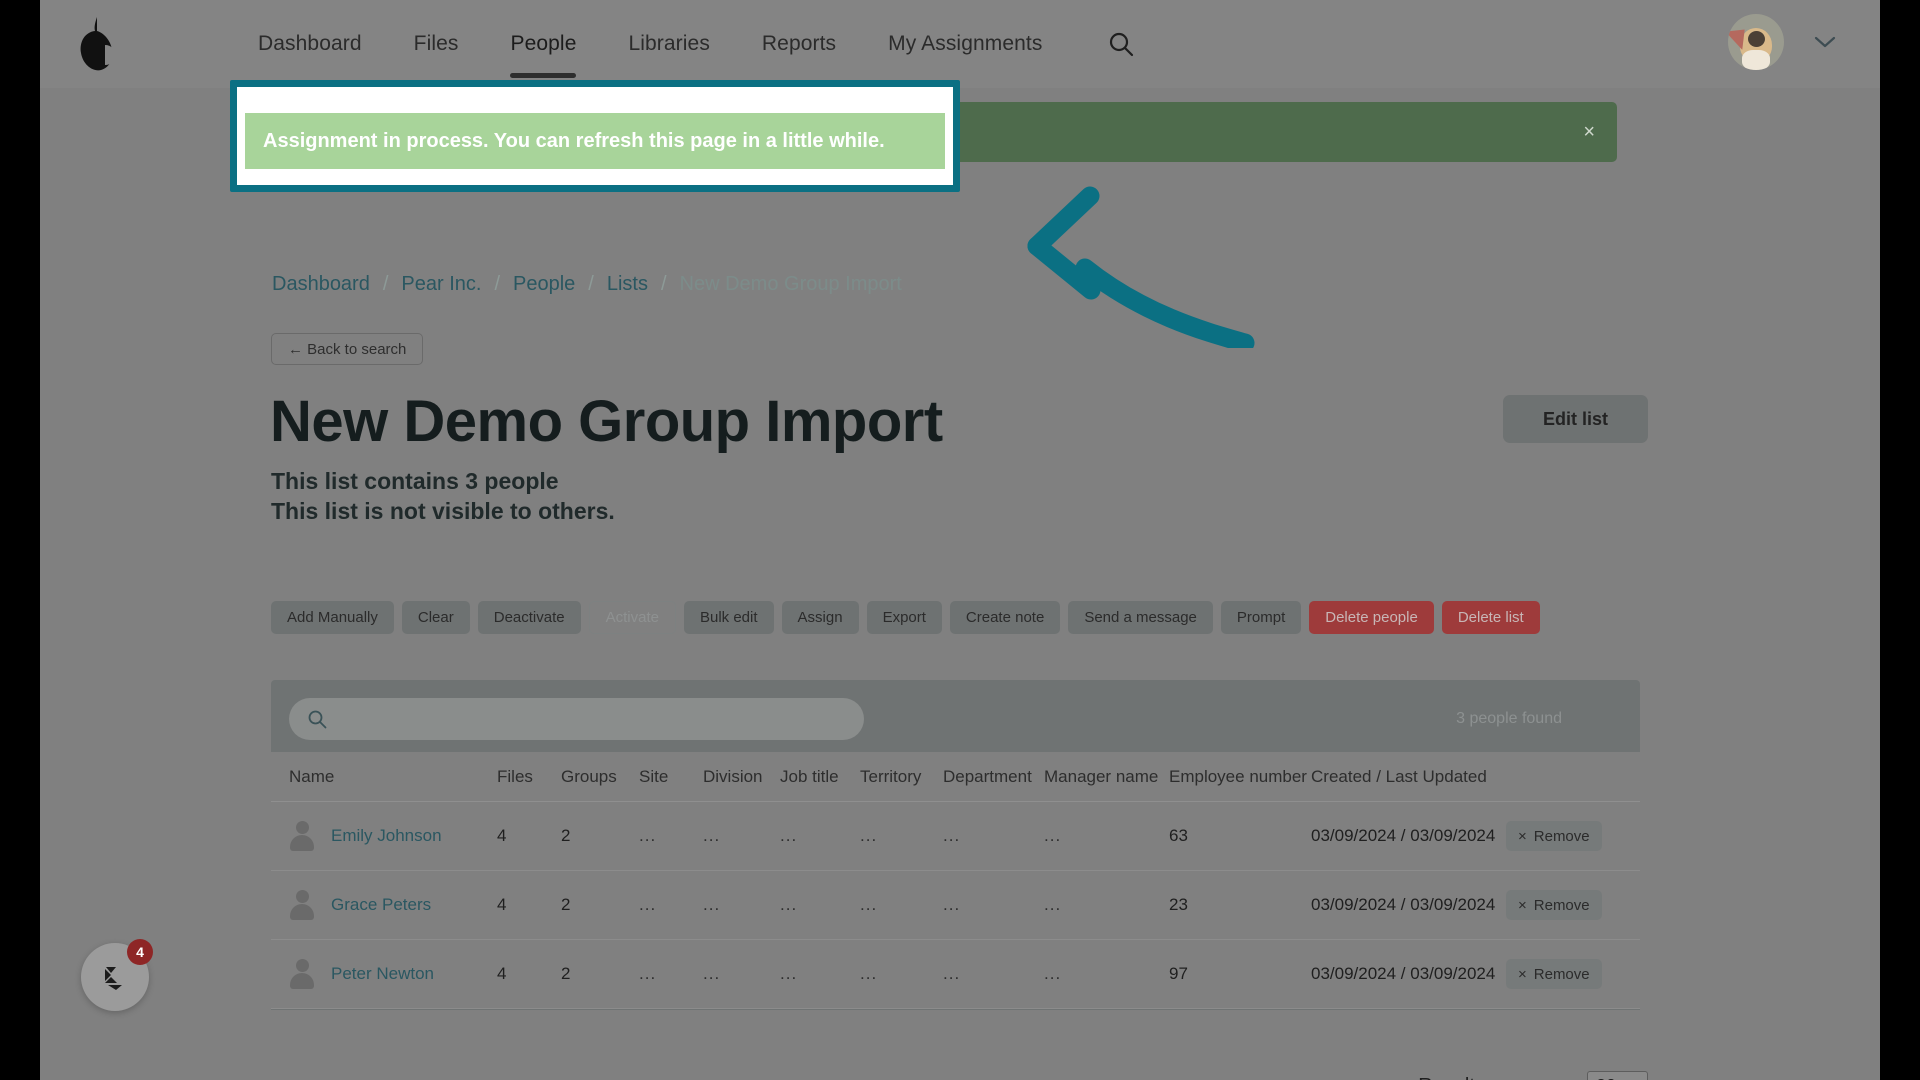  I want to click on pagination-footer: Results per page: 20 50 100, so click(1533, 1075).